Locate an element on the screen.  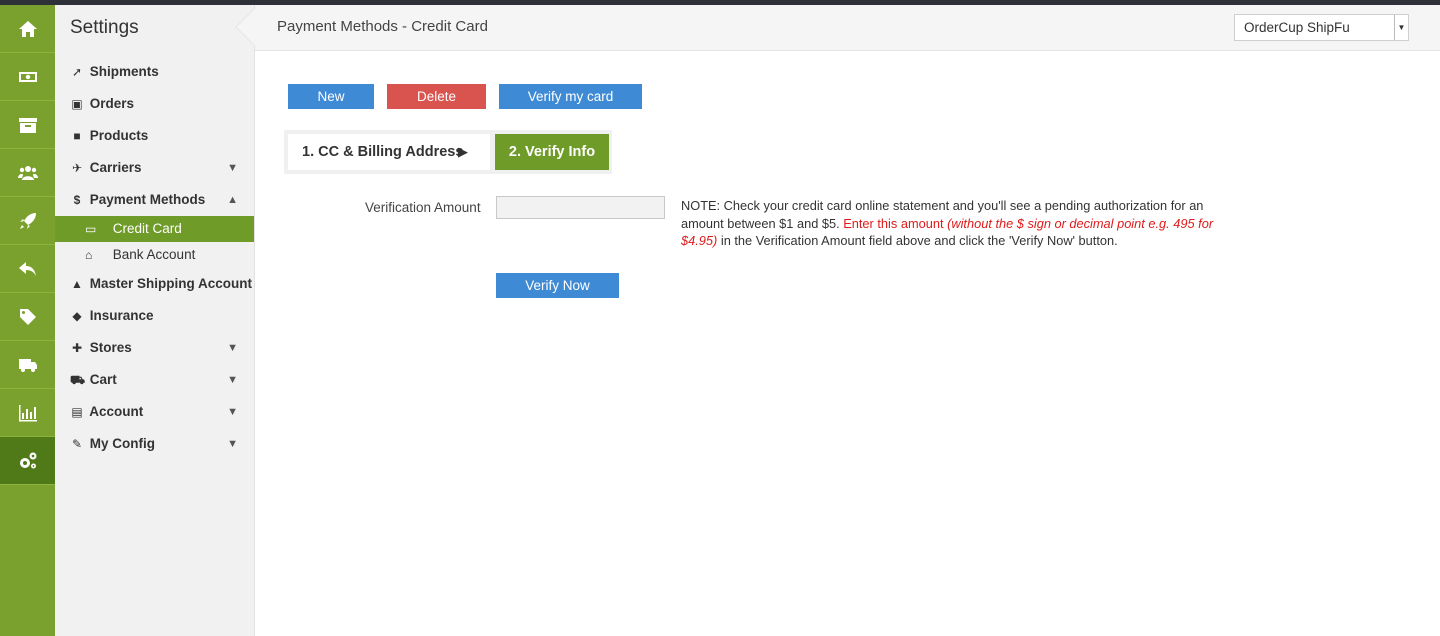
page-title: Payment Methods - Credit Card is located at coordinates (382, 26).